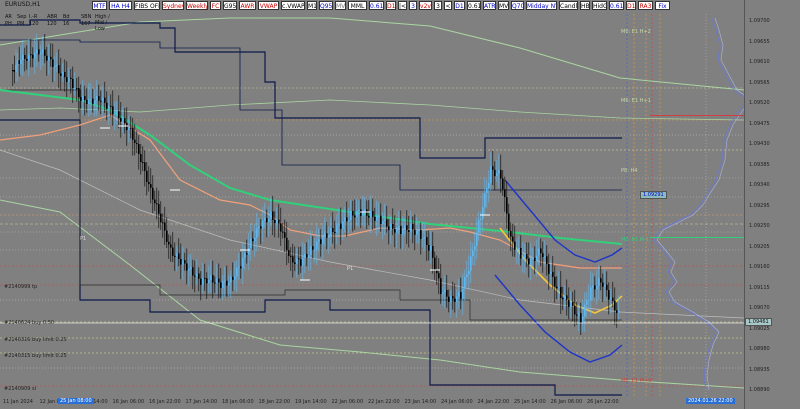 This screenshot has height=409, width=800. Describe the element at coordinates (20, 287) in the screenshot. I see `order-label-0: #2140999 tp` at that location.